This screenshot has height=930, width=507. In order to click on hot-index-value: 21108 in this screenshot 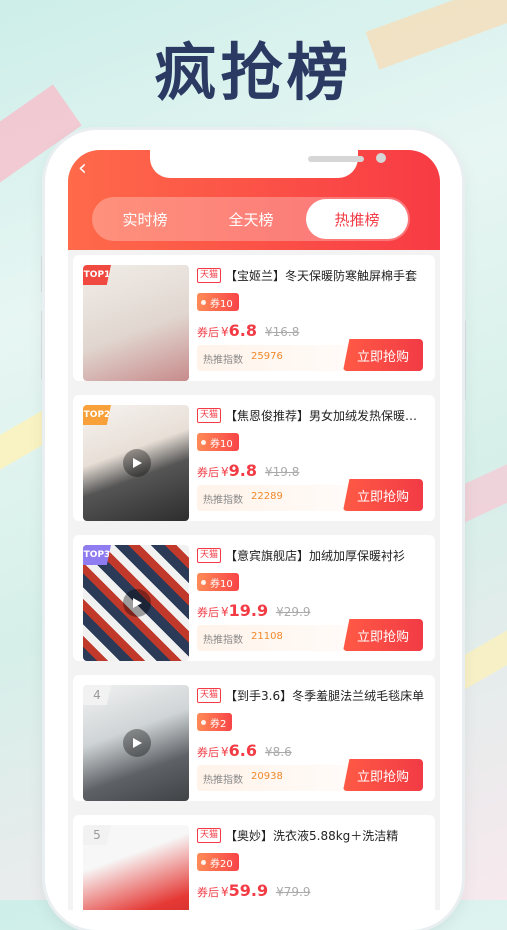, I will do `click(267, 636)`.